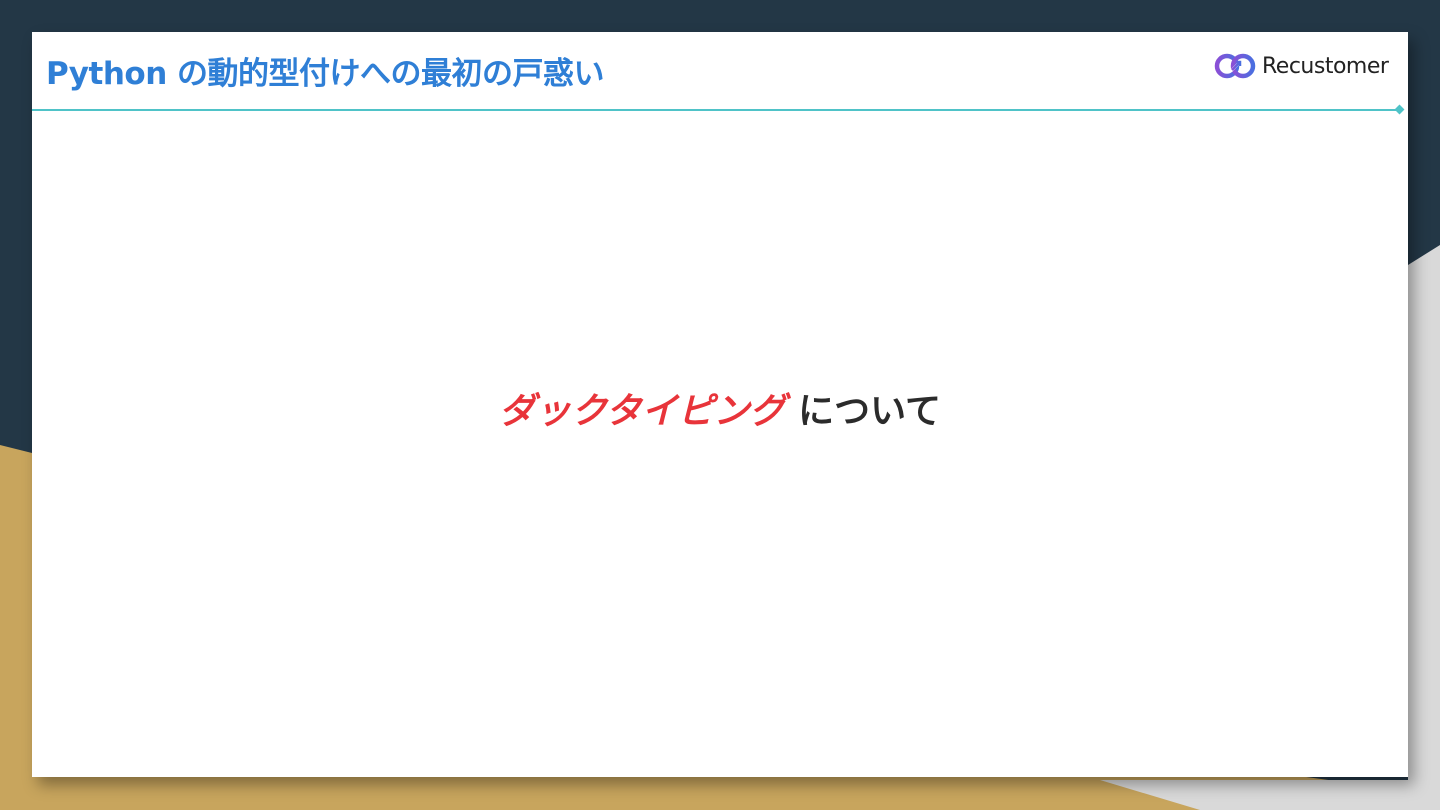 Image resolution: width=1440 pixels, height=810 pixels. What do you see at coordinates (716, 110) in the screenshot?
I see `title-divider` at bounding box center [716, 110].